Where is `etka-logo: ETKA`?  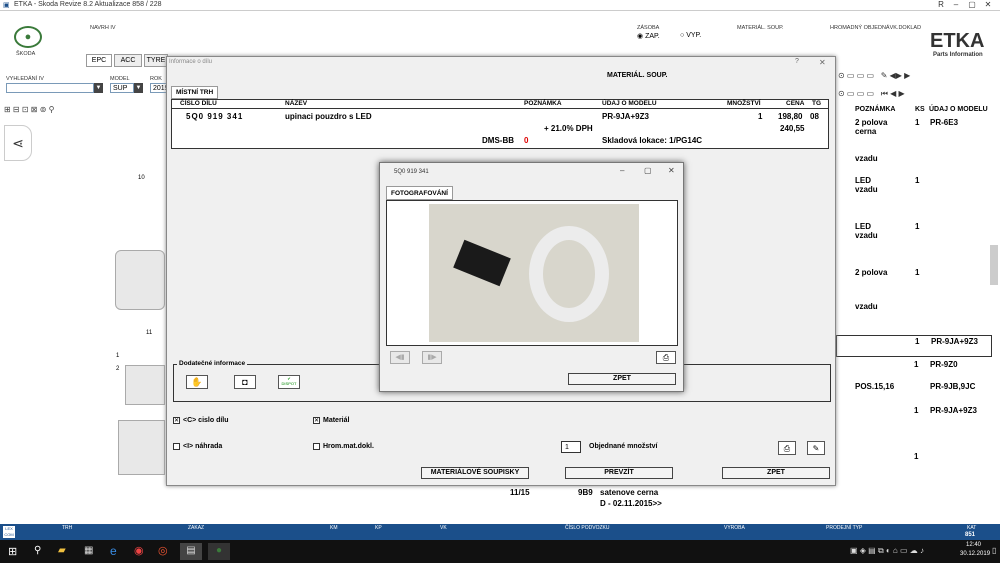 etka-logo: ETKA is located at coordinates (957, 41).